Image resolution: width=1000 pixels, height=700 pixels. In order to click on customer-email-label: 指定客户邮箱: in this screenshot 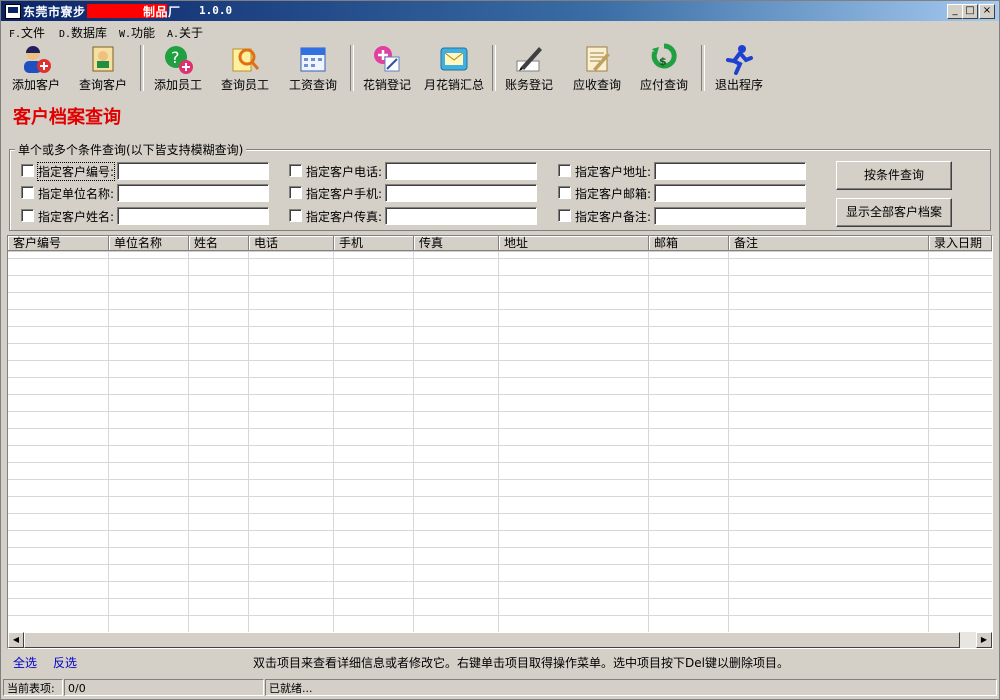, I will do `click(613, 194)`.